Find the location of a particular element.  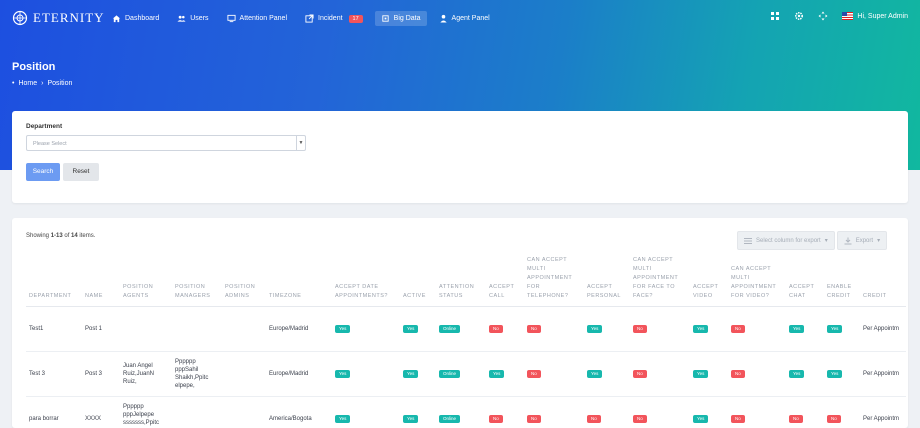

select-columns-label: Select column for export is located at coordinates (788, 241).